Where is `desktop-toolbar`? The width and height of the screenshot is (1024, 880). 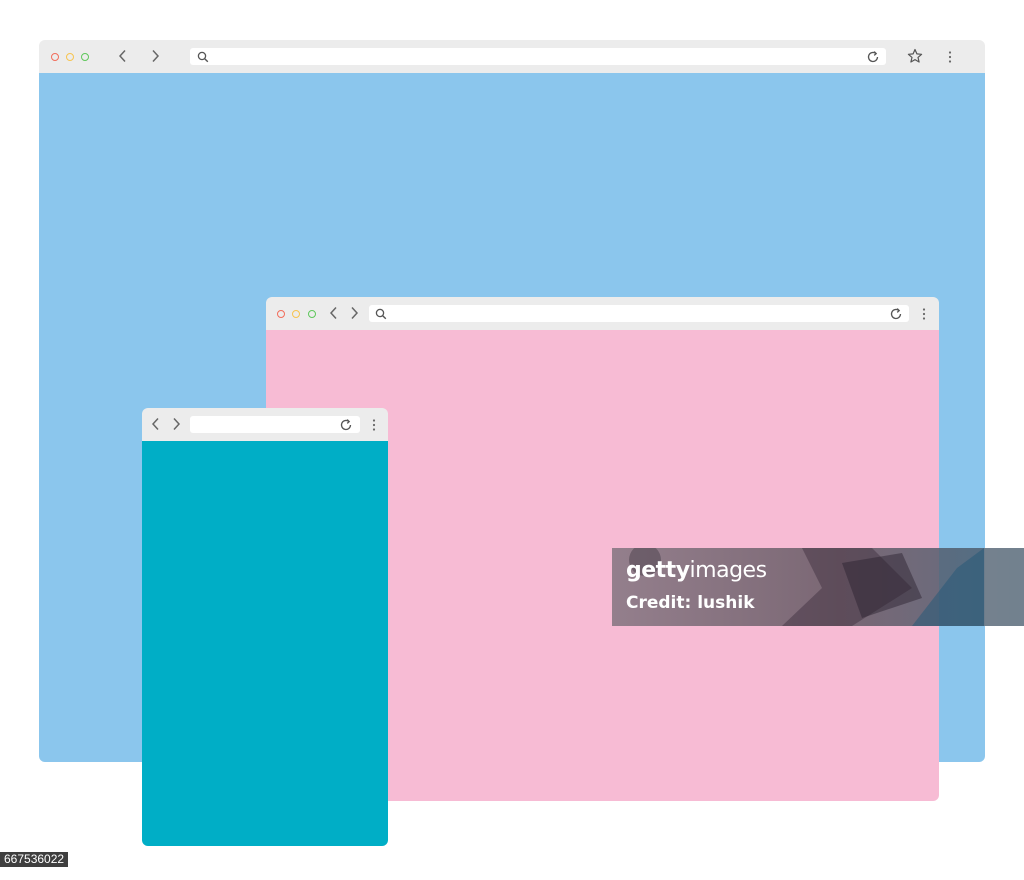 desktop-toolbar is located at coordinates (512, 56).